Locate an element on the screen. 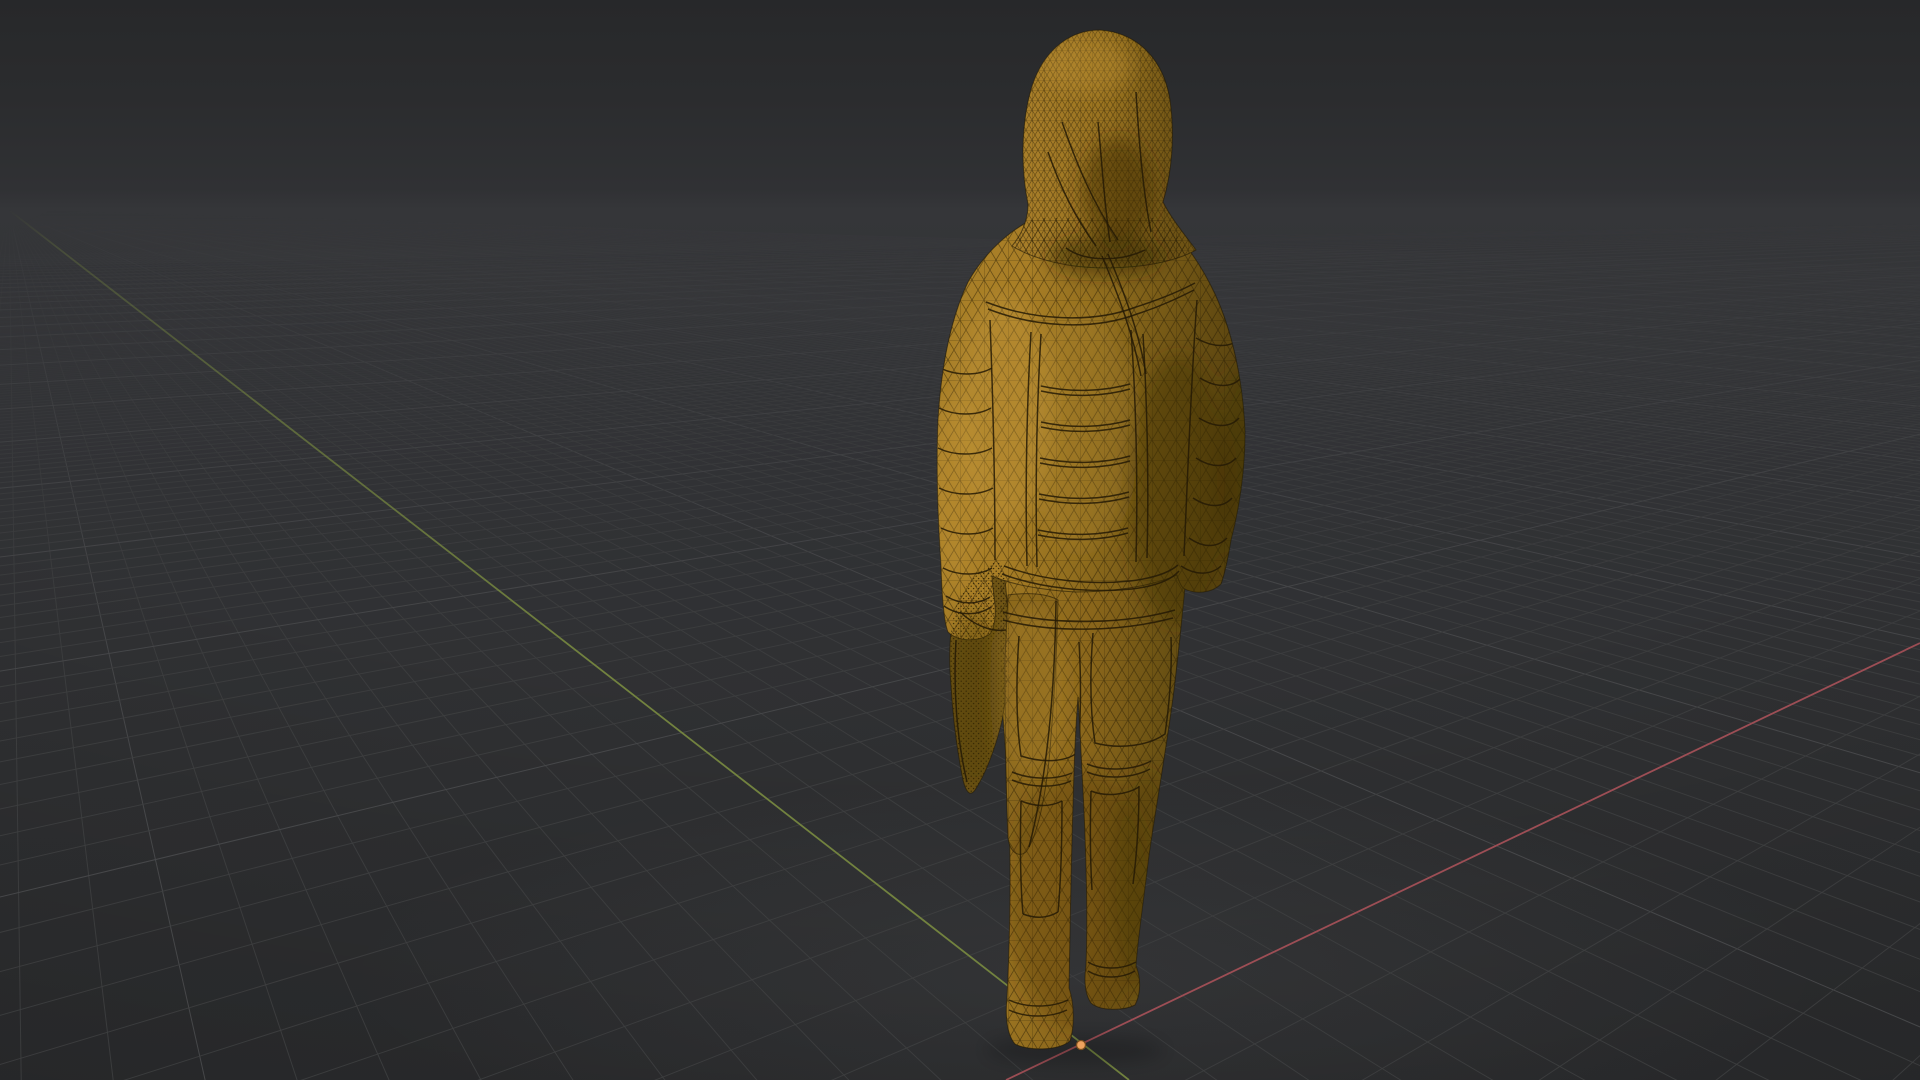 This screenshot has height=1080, width=1920. overlay-markers is located at coordinates (1081, 1045).